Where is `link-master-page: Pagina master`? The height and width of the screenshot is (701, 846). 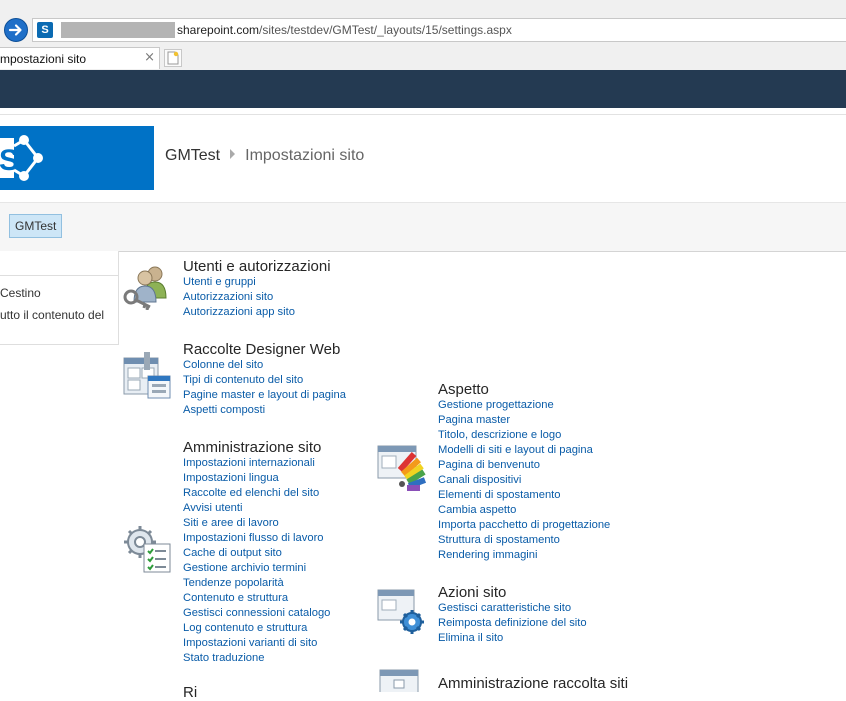
link-master-page: Pagina master is located at coordinates (524, 420).